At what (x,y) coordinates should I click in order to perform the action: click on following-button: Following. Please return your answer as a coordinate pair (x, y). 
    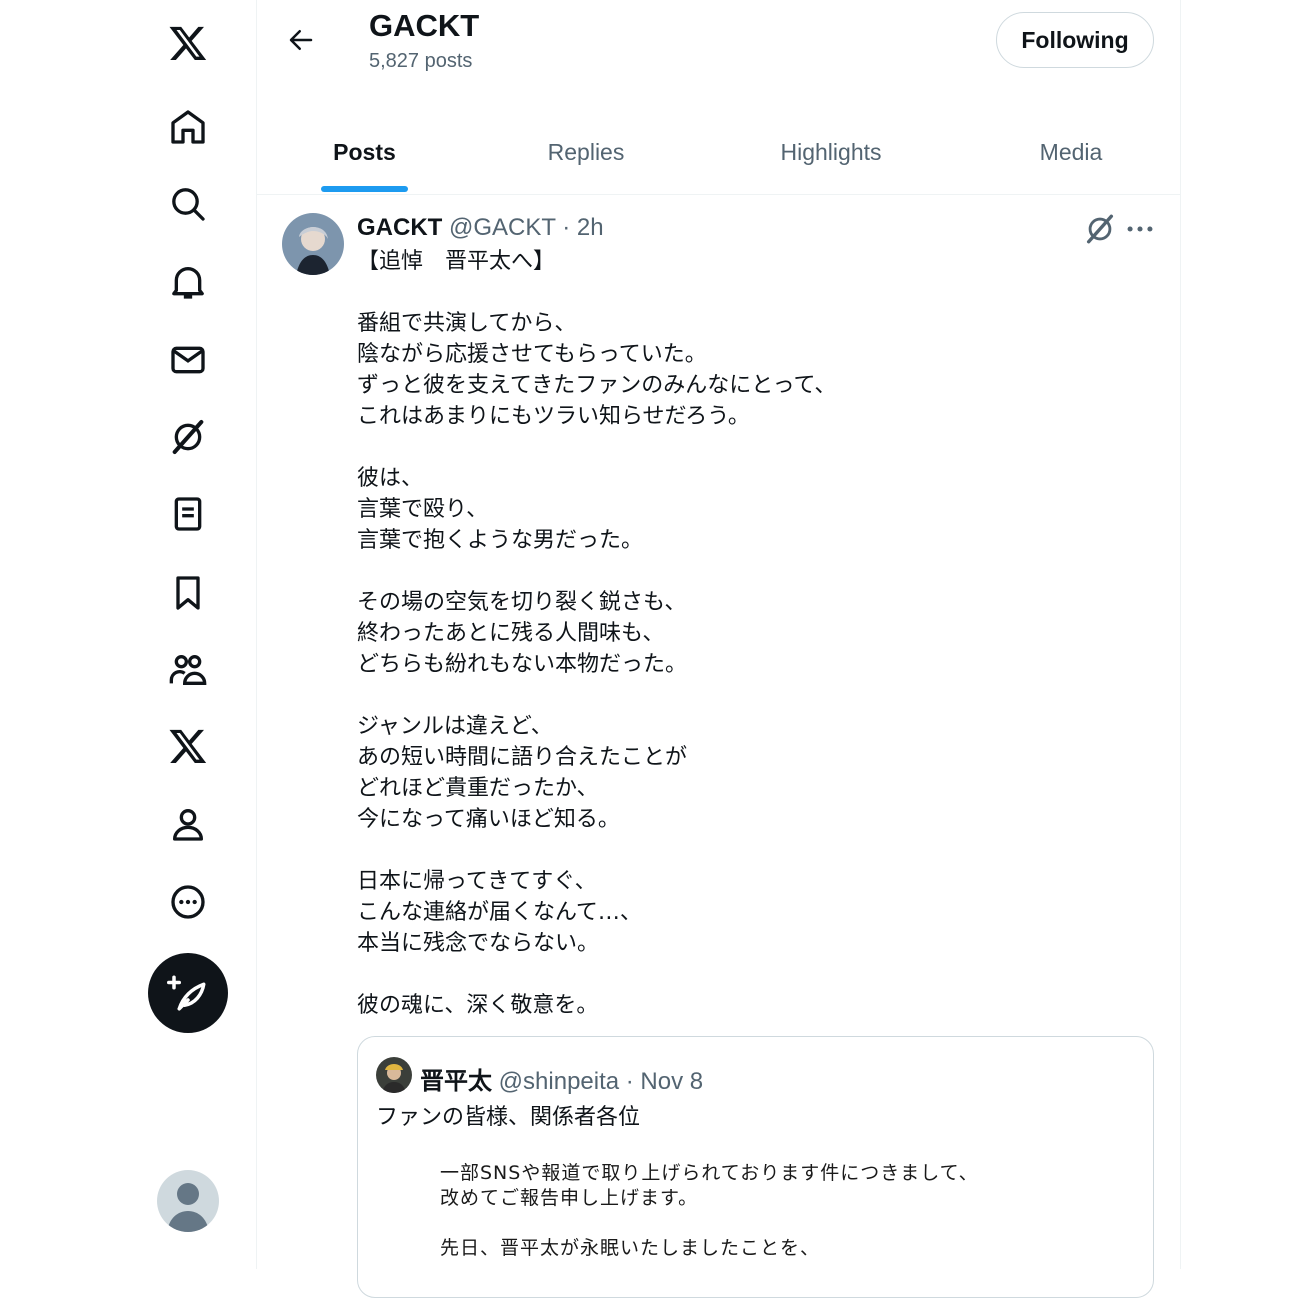
    Looking at the image, I should click on (1075, 40).